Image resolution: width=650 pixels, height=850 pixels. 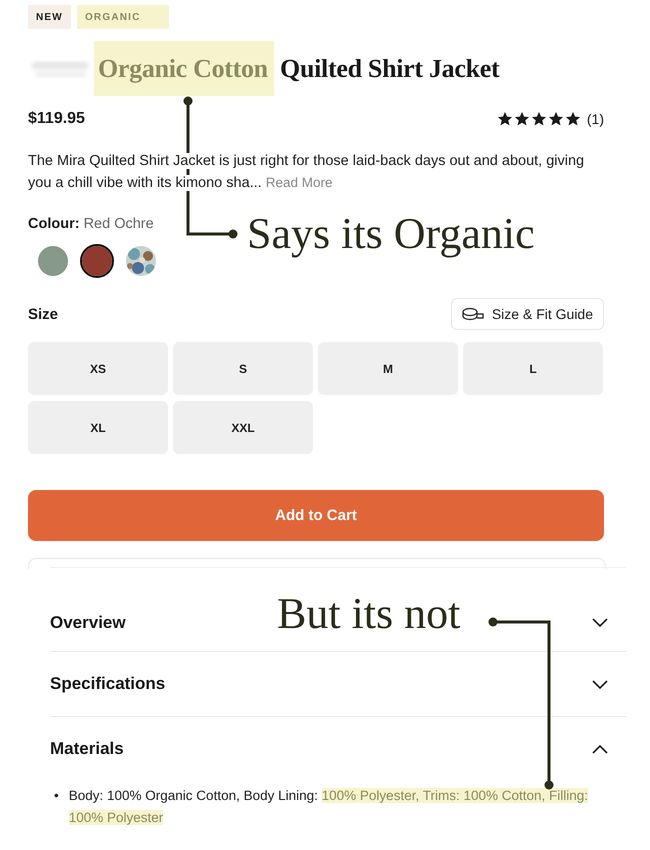 What do you see at coordinates (338, 748) in the screenshot?
I see `accordion-header: Materials` at bounding box center [338, 748].